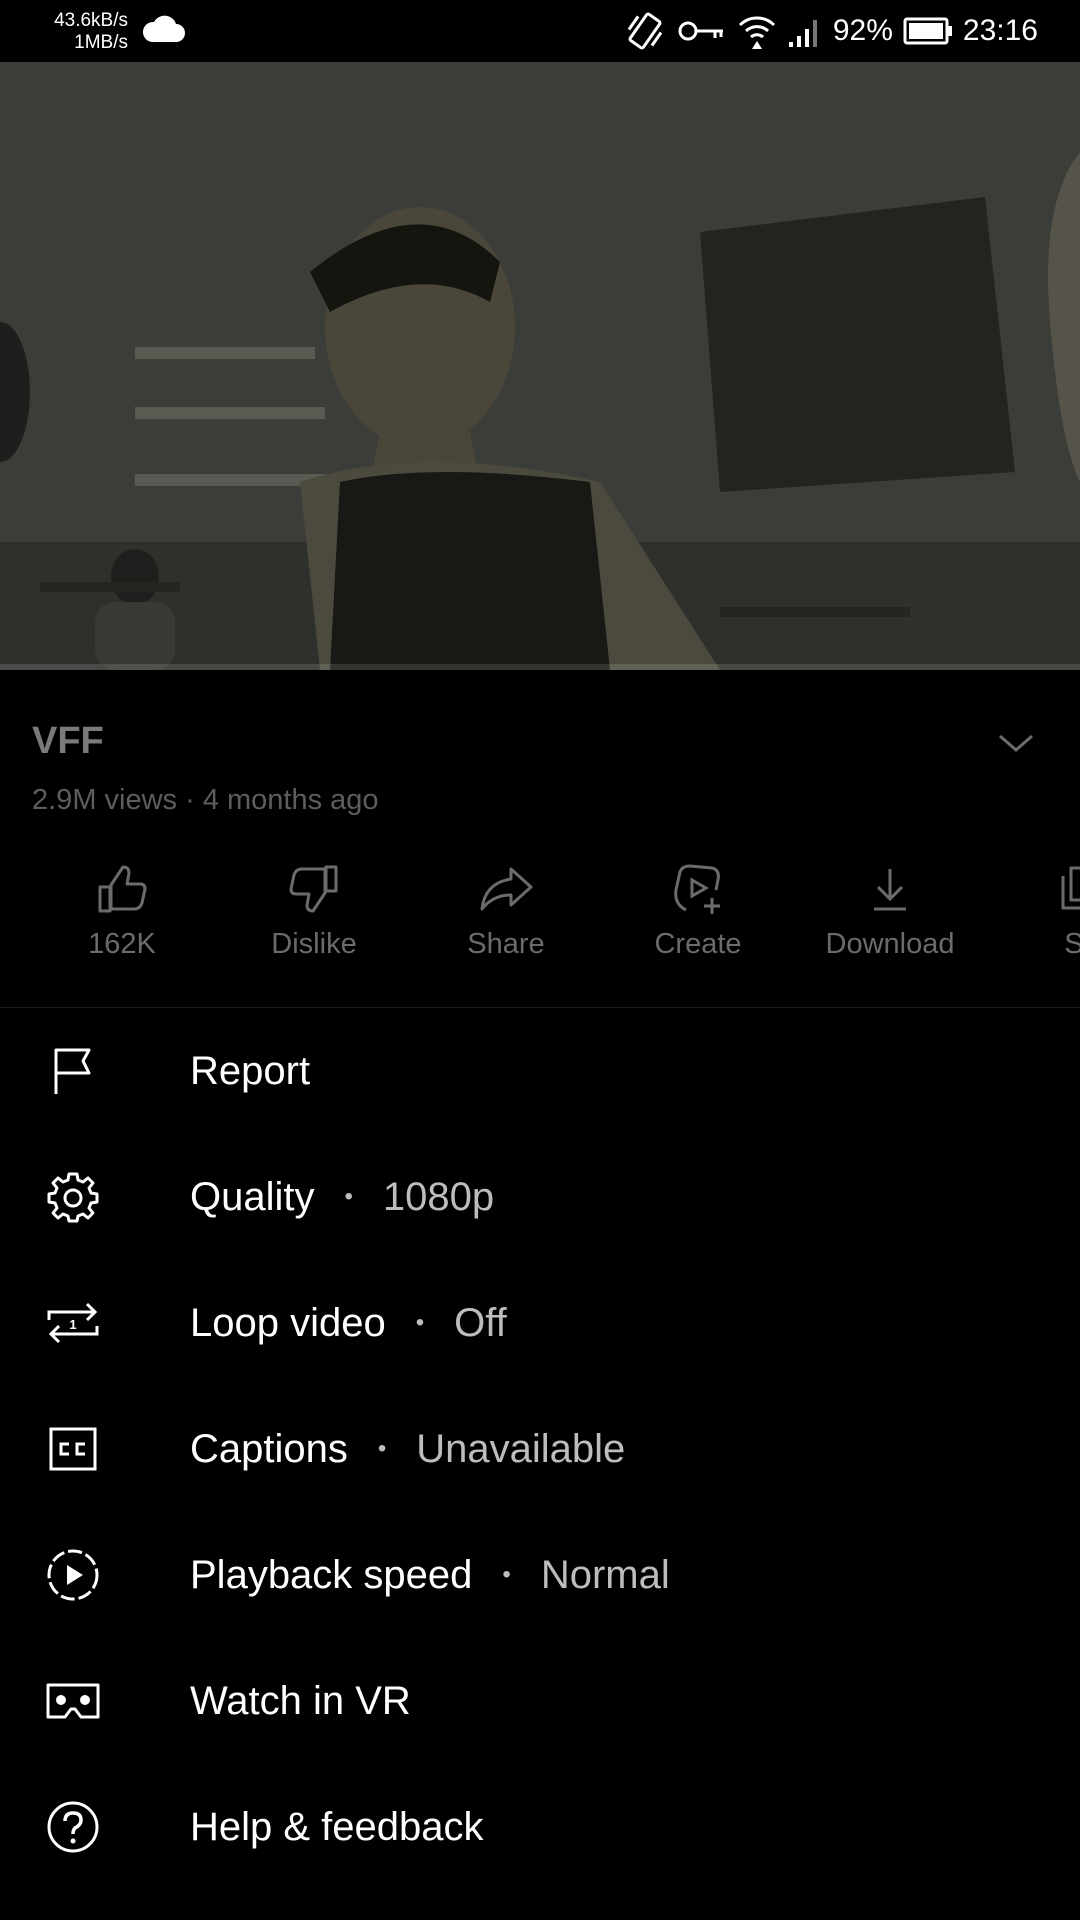 This screenshot has height=1920, width=1080. Describe the element at coordinates (73, 1701) in the screenshot. I see `vr-icon` at that location.